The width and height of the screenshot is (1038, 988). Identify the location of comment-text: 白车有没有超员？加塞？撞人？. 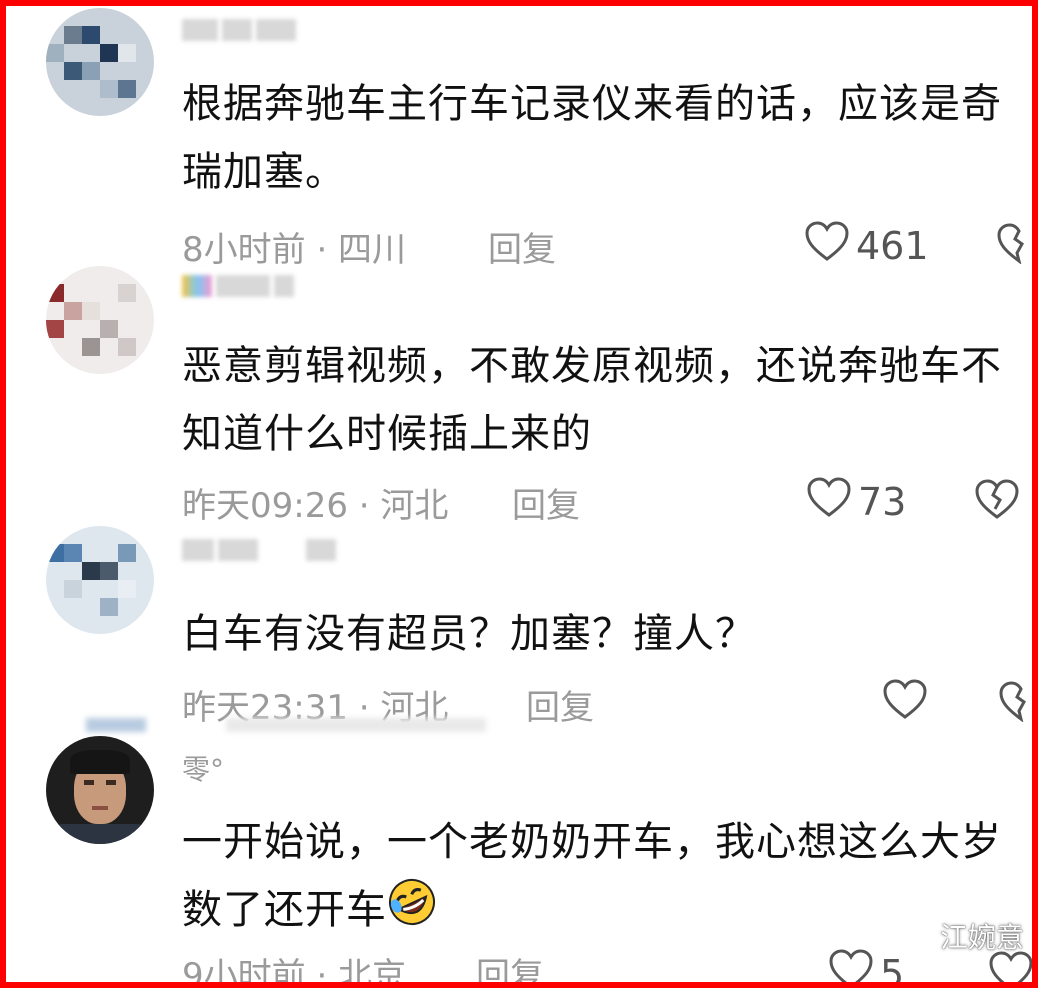
(469, 634).